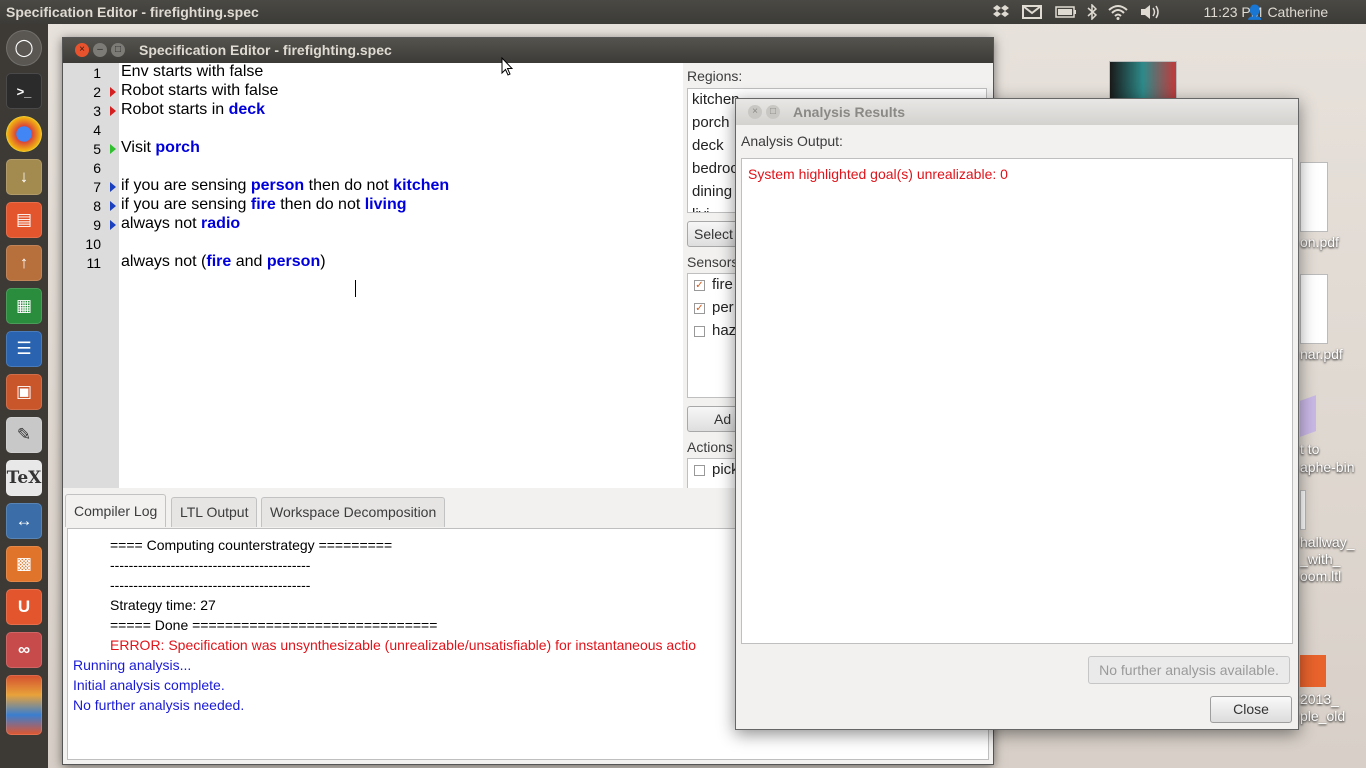 Image resolution: width=1366 pixels, height=768 pixels. What do you see at coordinates (113, 149) in the screenshot?
I see `goal-marker-icon` at bounding box center [113, 149].